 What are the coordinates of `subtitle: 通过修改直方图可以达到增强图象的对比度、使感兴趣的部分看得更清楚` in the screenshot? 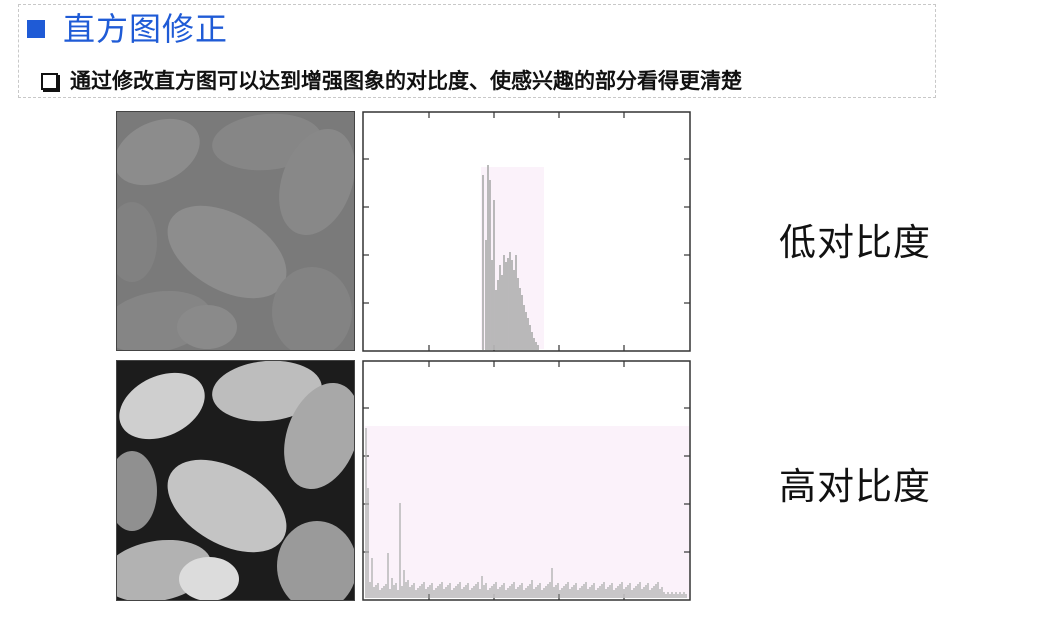 It's located at (406, 81).